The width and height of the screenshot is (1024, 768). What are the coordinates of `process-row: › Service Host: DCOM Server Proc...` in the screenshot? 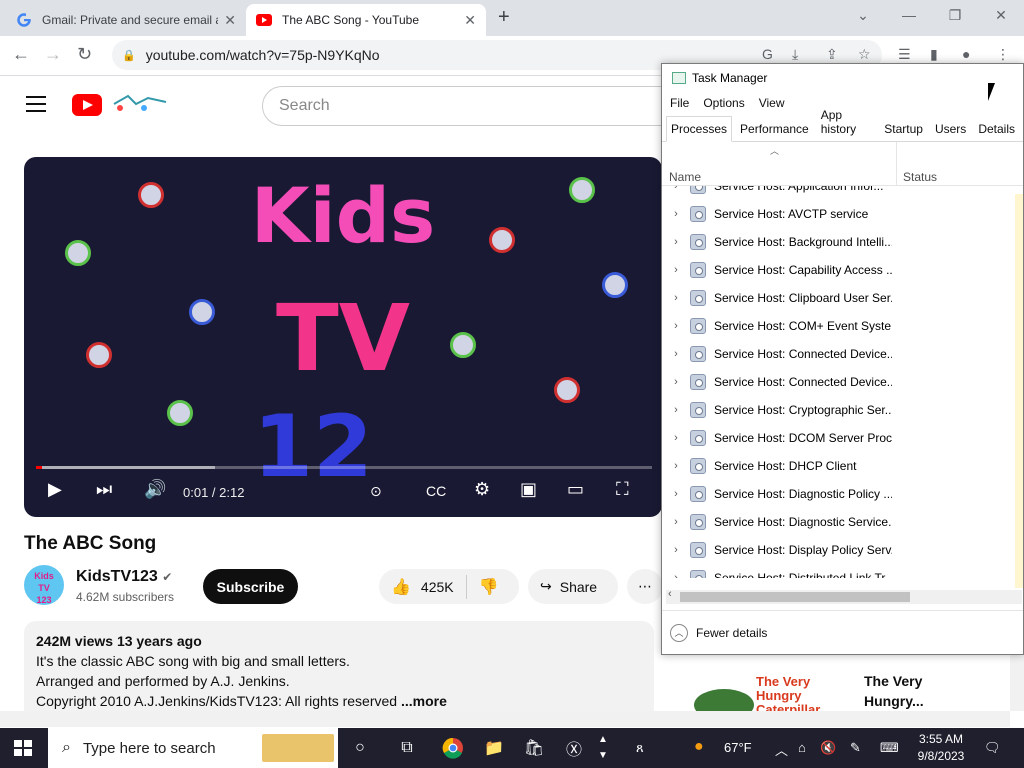 It's located at (837, 438).